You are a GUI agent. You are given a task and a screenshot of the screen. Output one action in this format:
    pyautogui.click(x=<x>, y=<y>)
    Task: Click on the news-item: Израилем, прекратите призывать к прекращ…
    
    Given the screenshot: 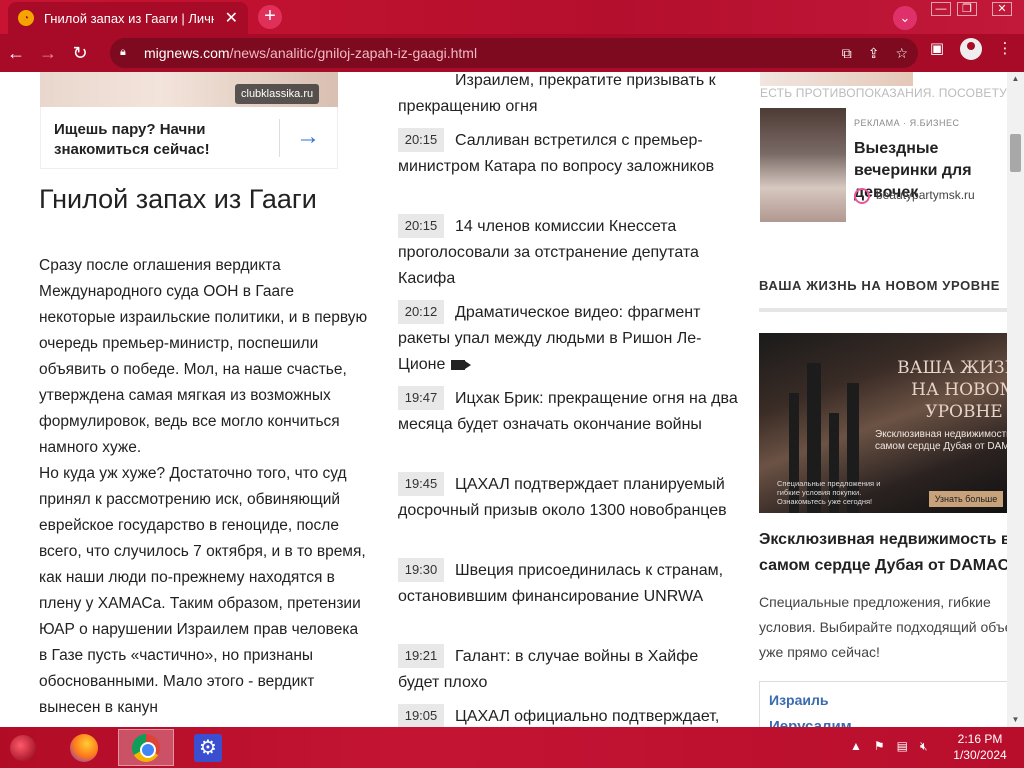 What is the action you would take?
    pyautogui.click(x=568, y=96)
    